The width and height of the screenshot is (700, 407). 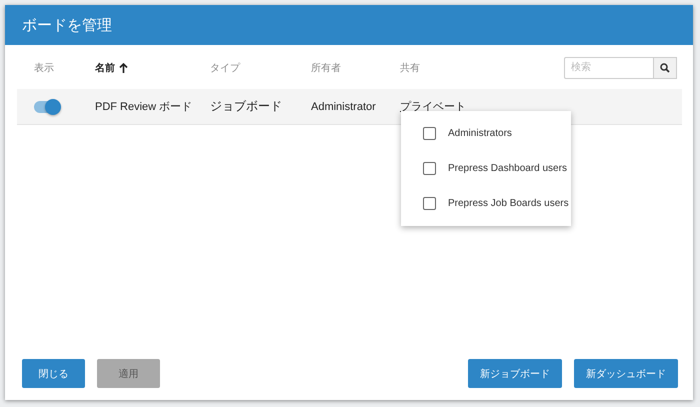 What do you see at coordinates (123, 67) in the screenshot?
I see `sort-up-icon` at bounding box center [123, 67].